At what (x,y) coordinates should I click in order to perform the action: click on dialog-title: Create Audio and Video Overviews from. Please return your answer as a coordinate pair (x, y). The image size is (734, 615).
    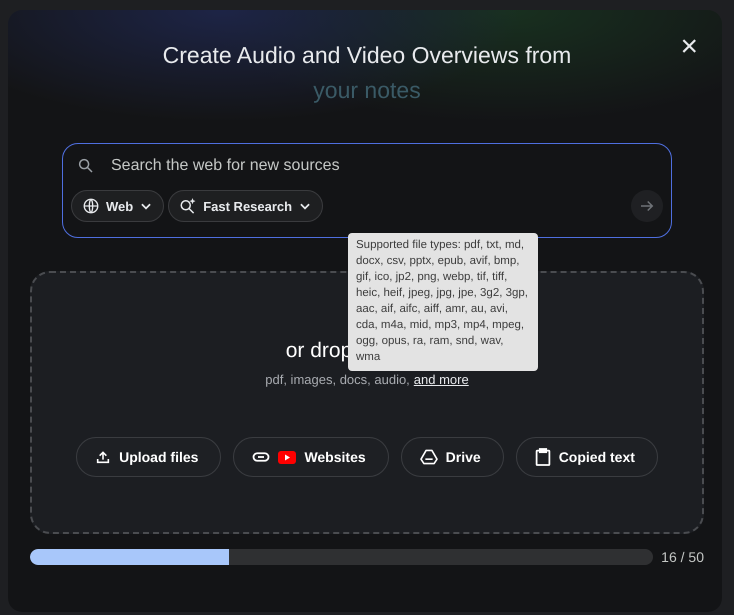
    Looking at the image, I should click on (367, 55).